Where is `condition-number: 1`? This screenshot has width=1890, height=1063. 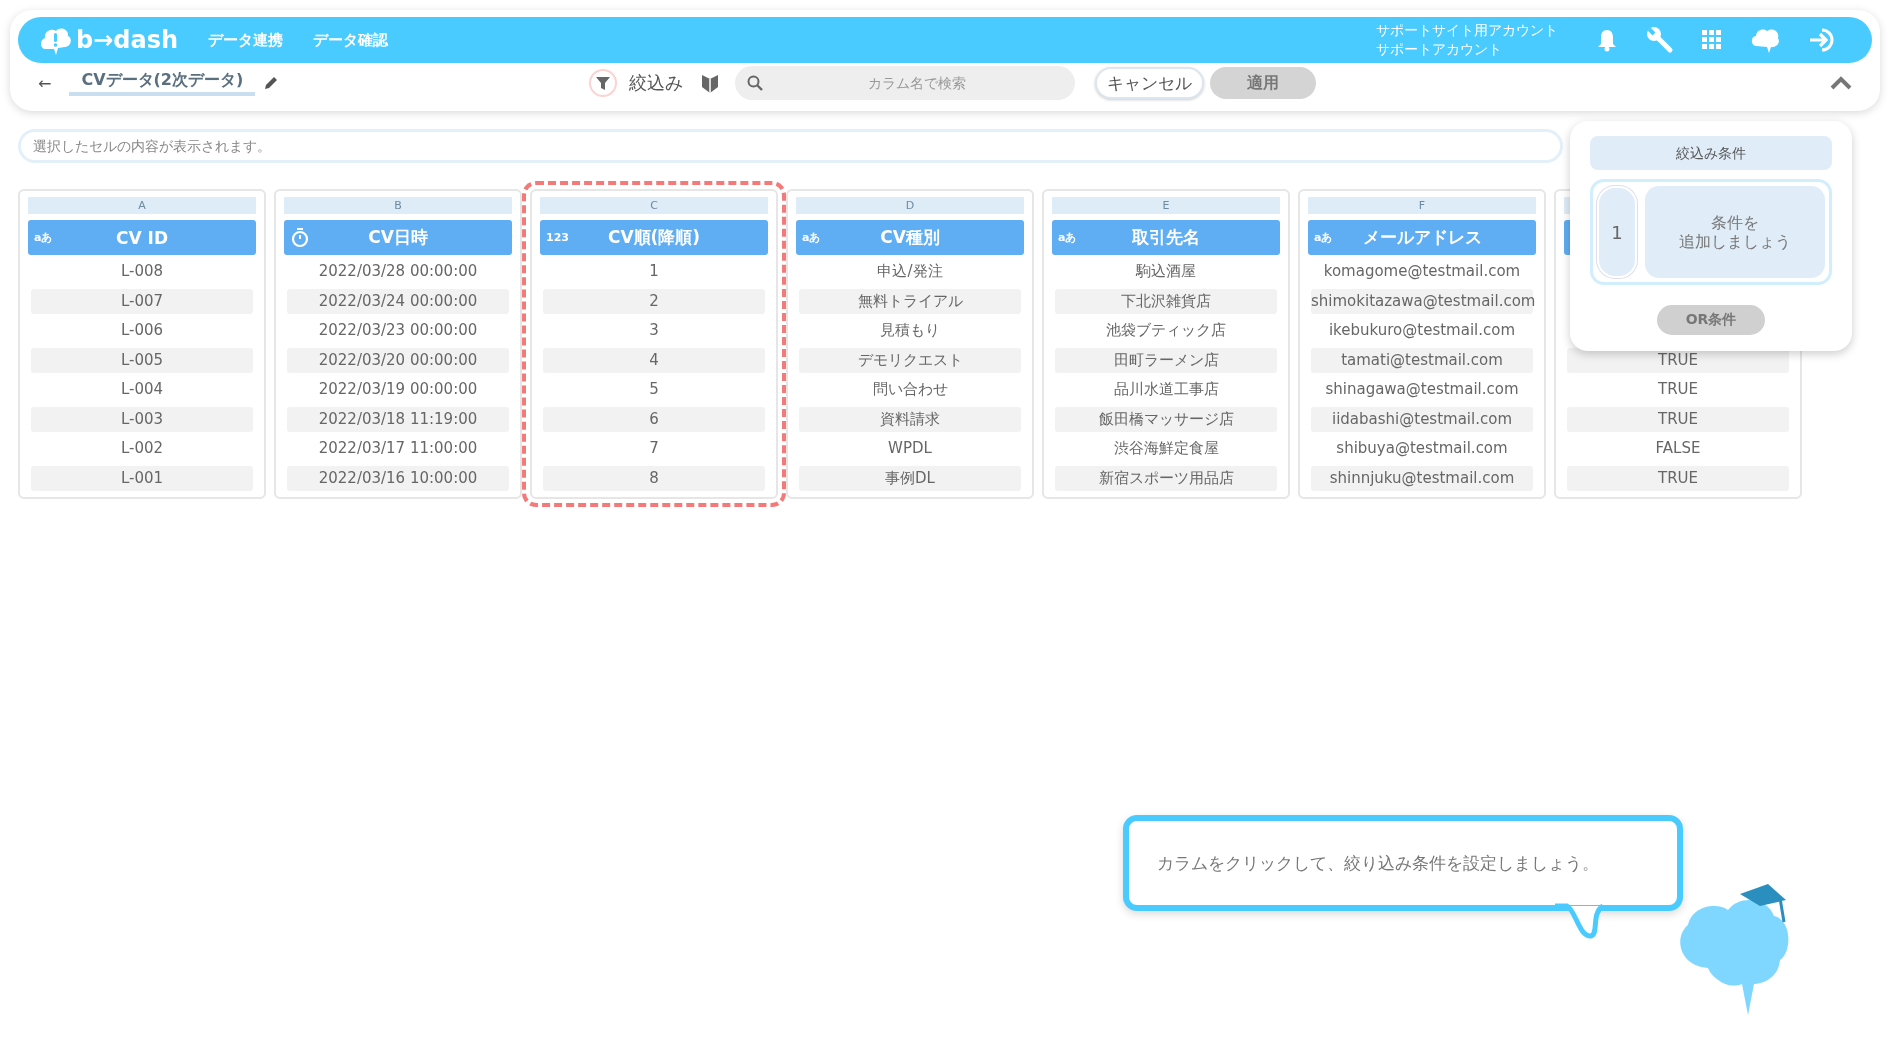
condition-number: 1 is located at coordinates (1617, 232).